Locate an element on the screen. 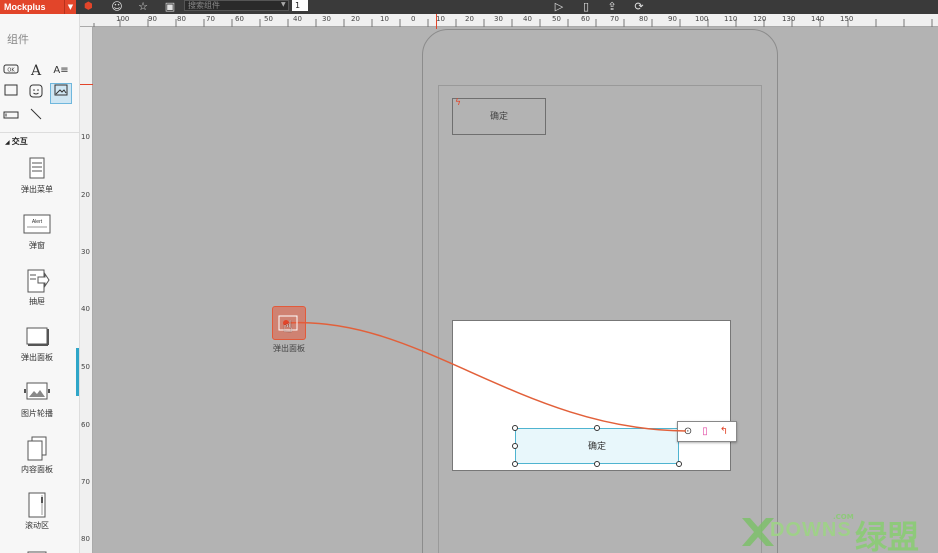 This screenshot has height=553, width=938. dragged-popup-panel: ☝ is located at coordinates (289, 323).